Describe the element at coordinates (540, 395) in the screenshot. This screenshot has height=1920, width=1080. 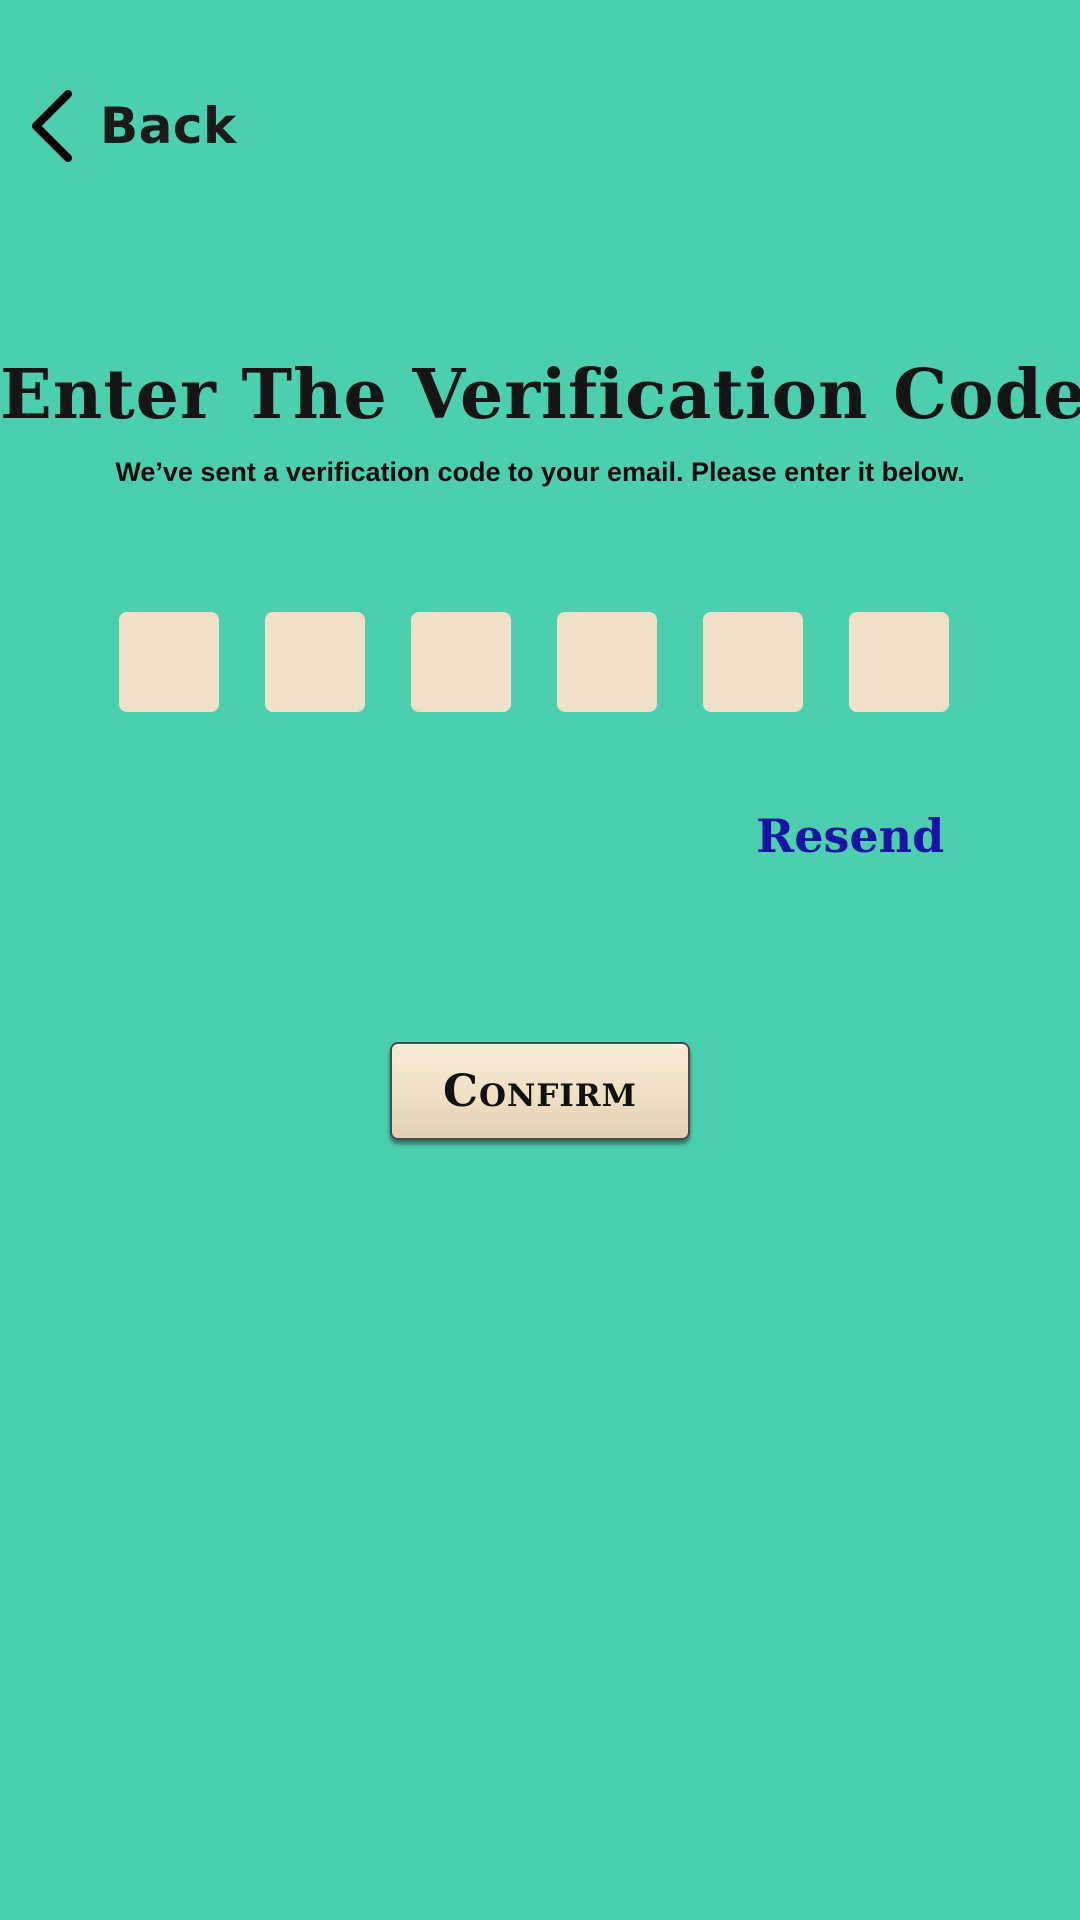
I see `page-title: Enter The Verification Code` at that location.